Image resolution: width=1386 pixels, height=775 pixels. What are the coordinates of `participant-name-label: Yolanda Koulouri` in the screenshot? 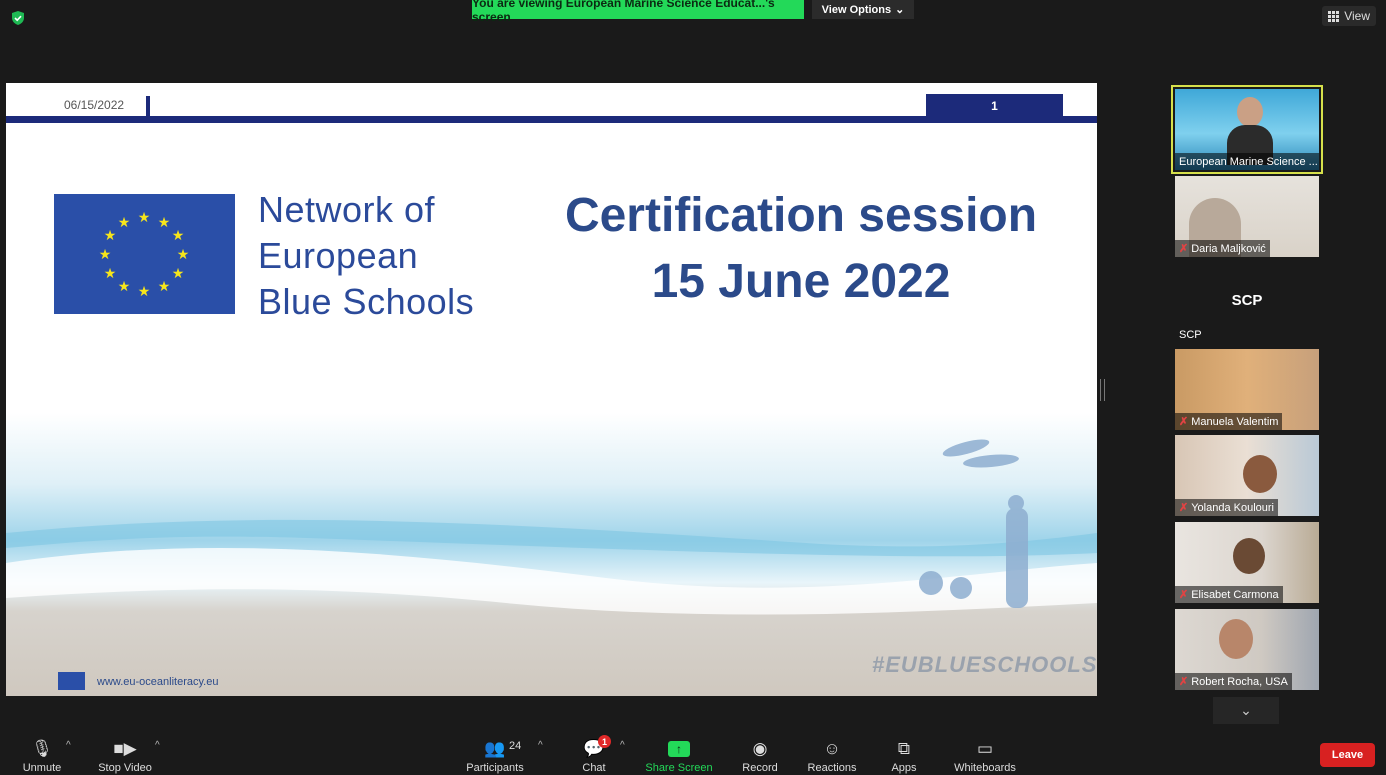 It's located at (1232, 507).